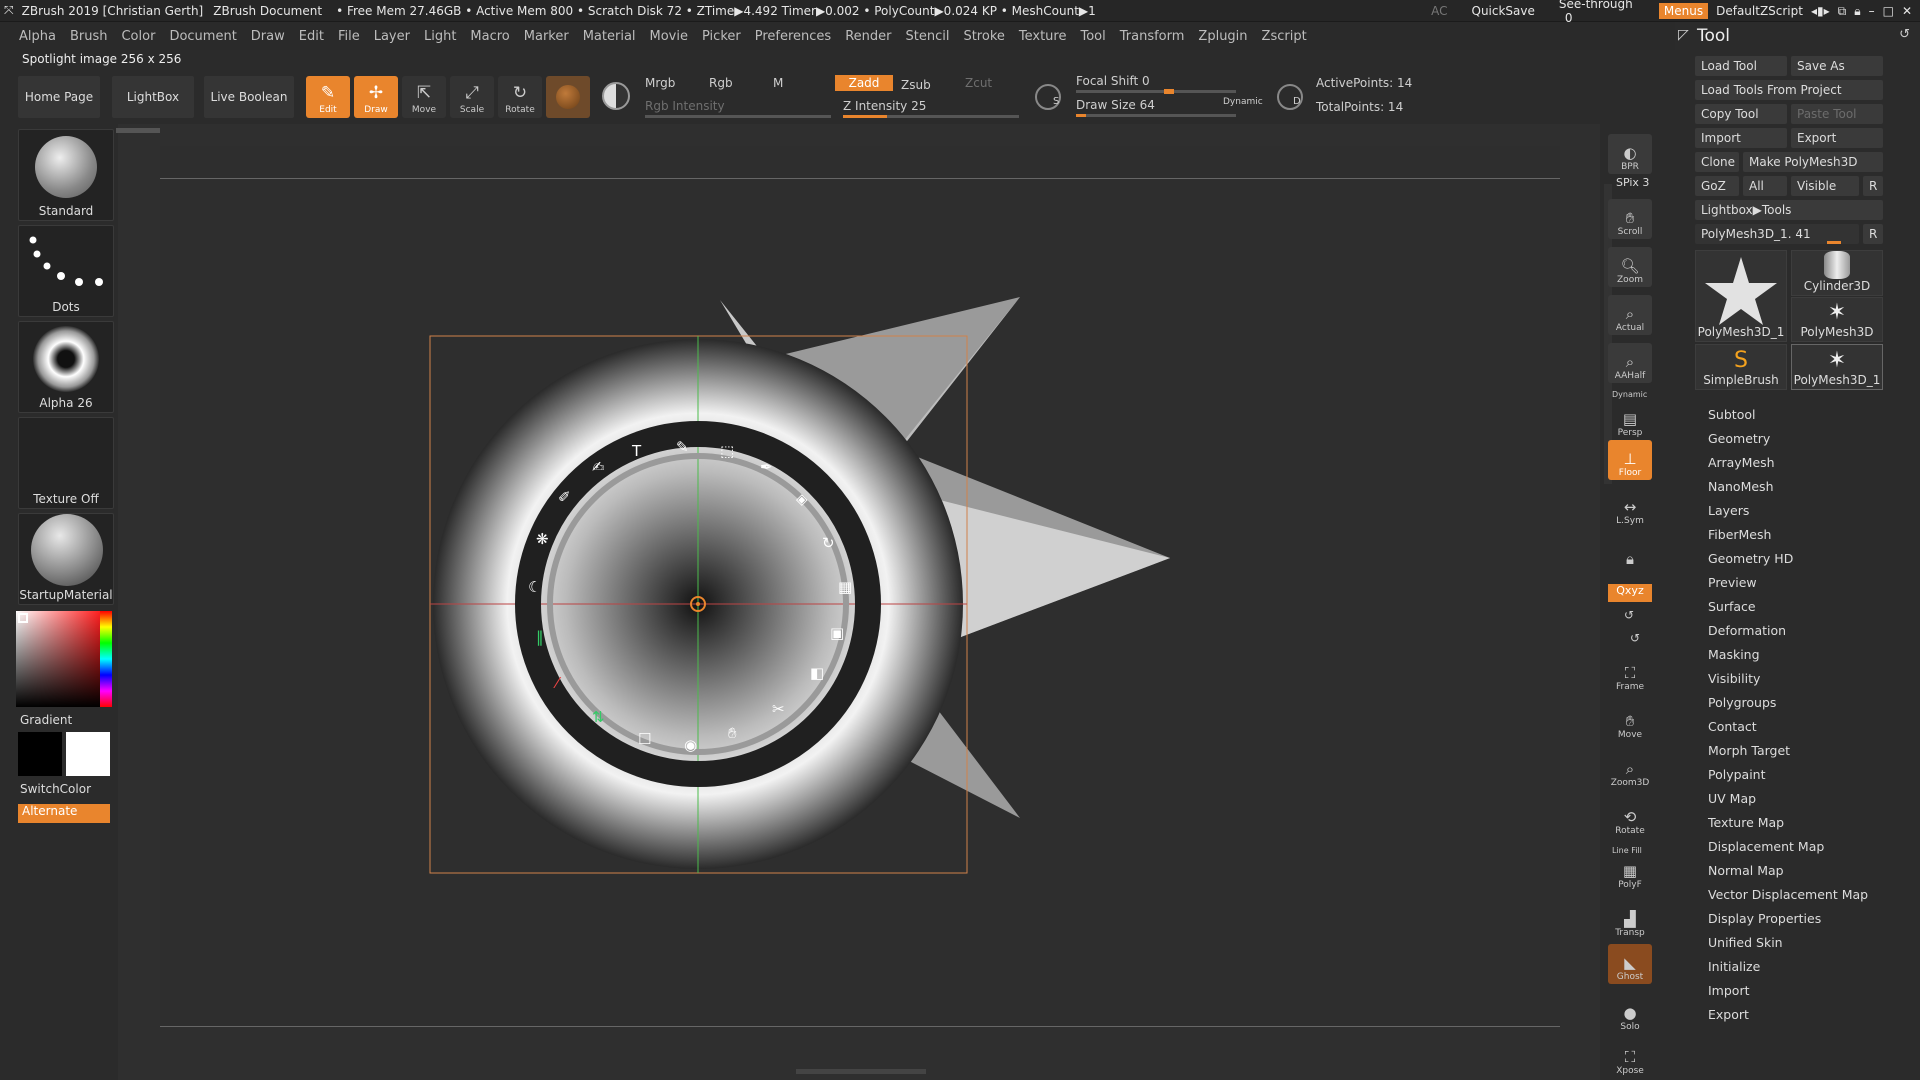  Describe the element at coordinates (328, 97) in the screenshot. I see `edit-mode-button: ✎ Edit` at that location.